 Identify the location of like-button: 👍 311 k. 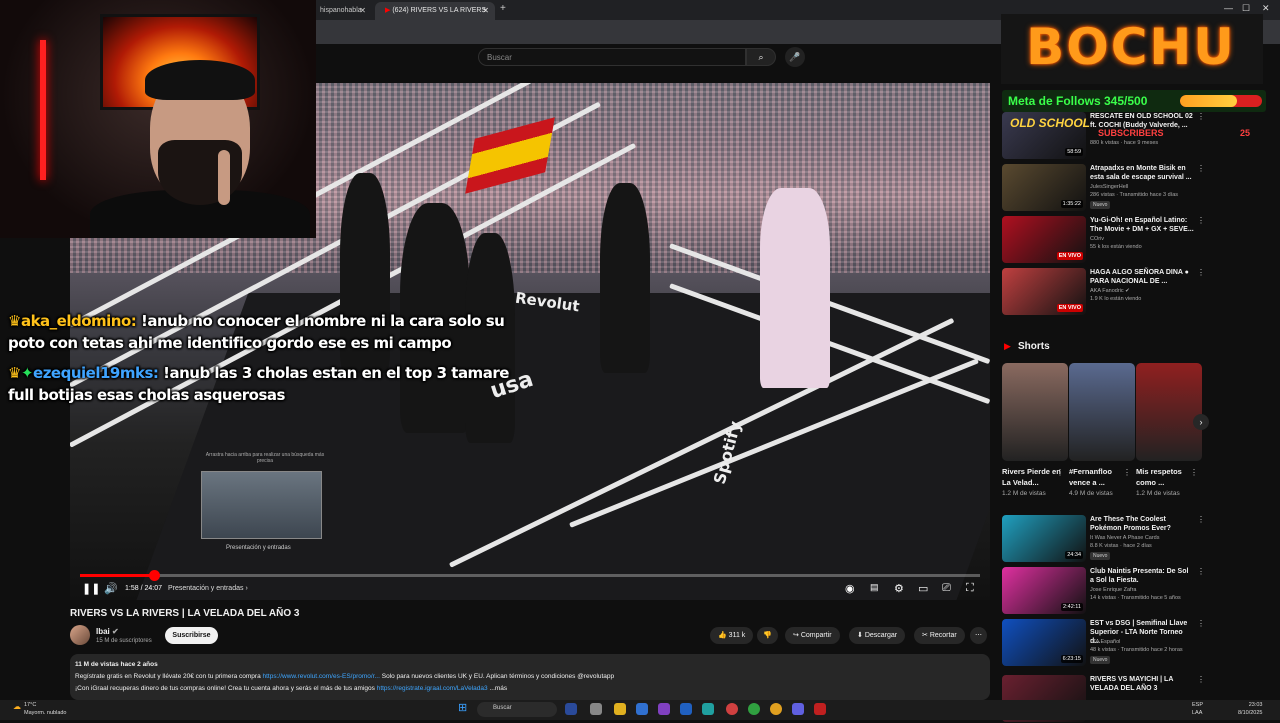
(732, 635).